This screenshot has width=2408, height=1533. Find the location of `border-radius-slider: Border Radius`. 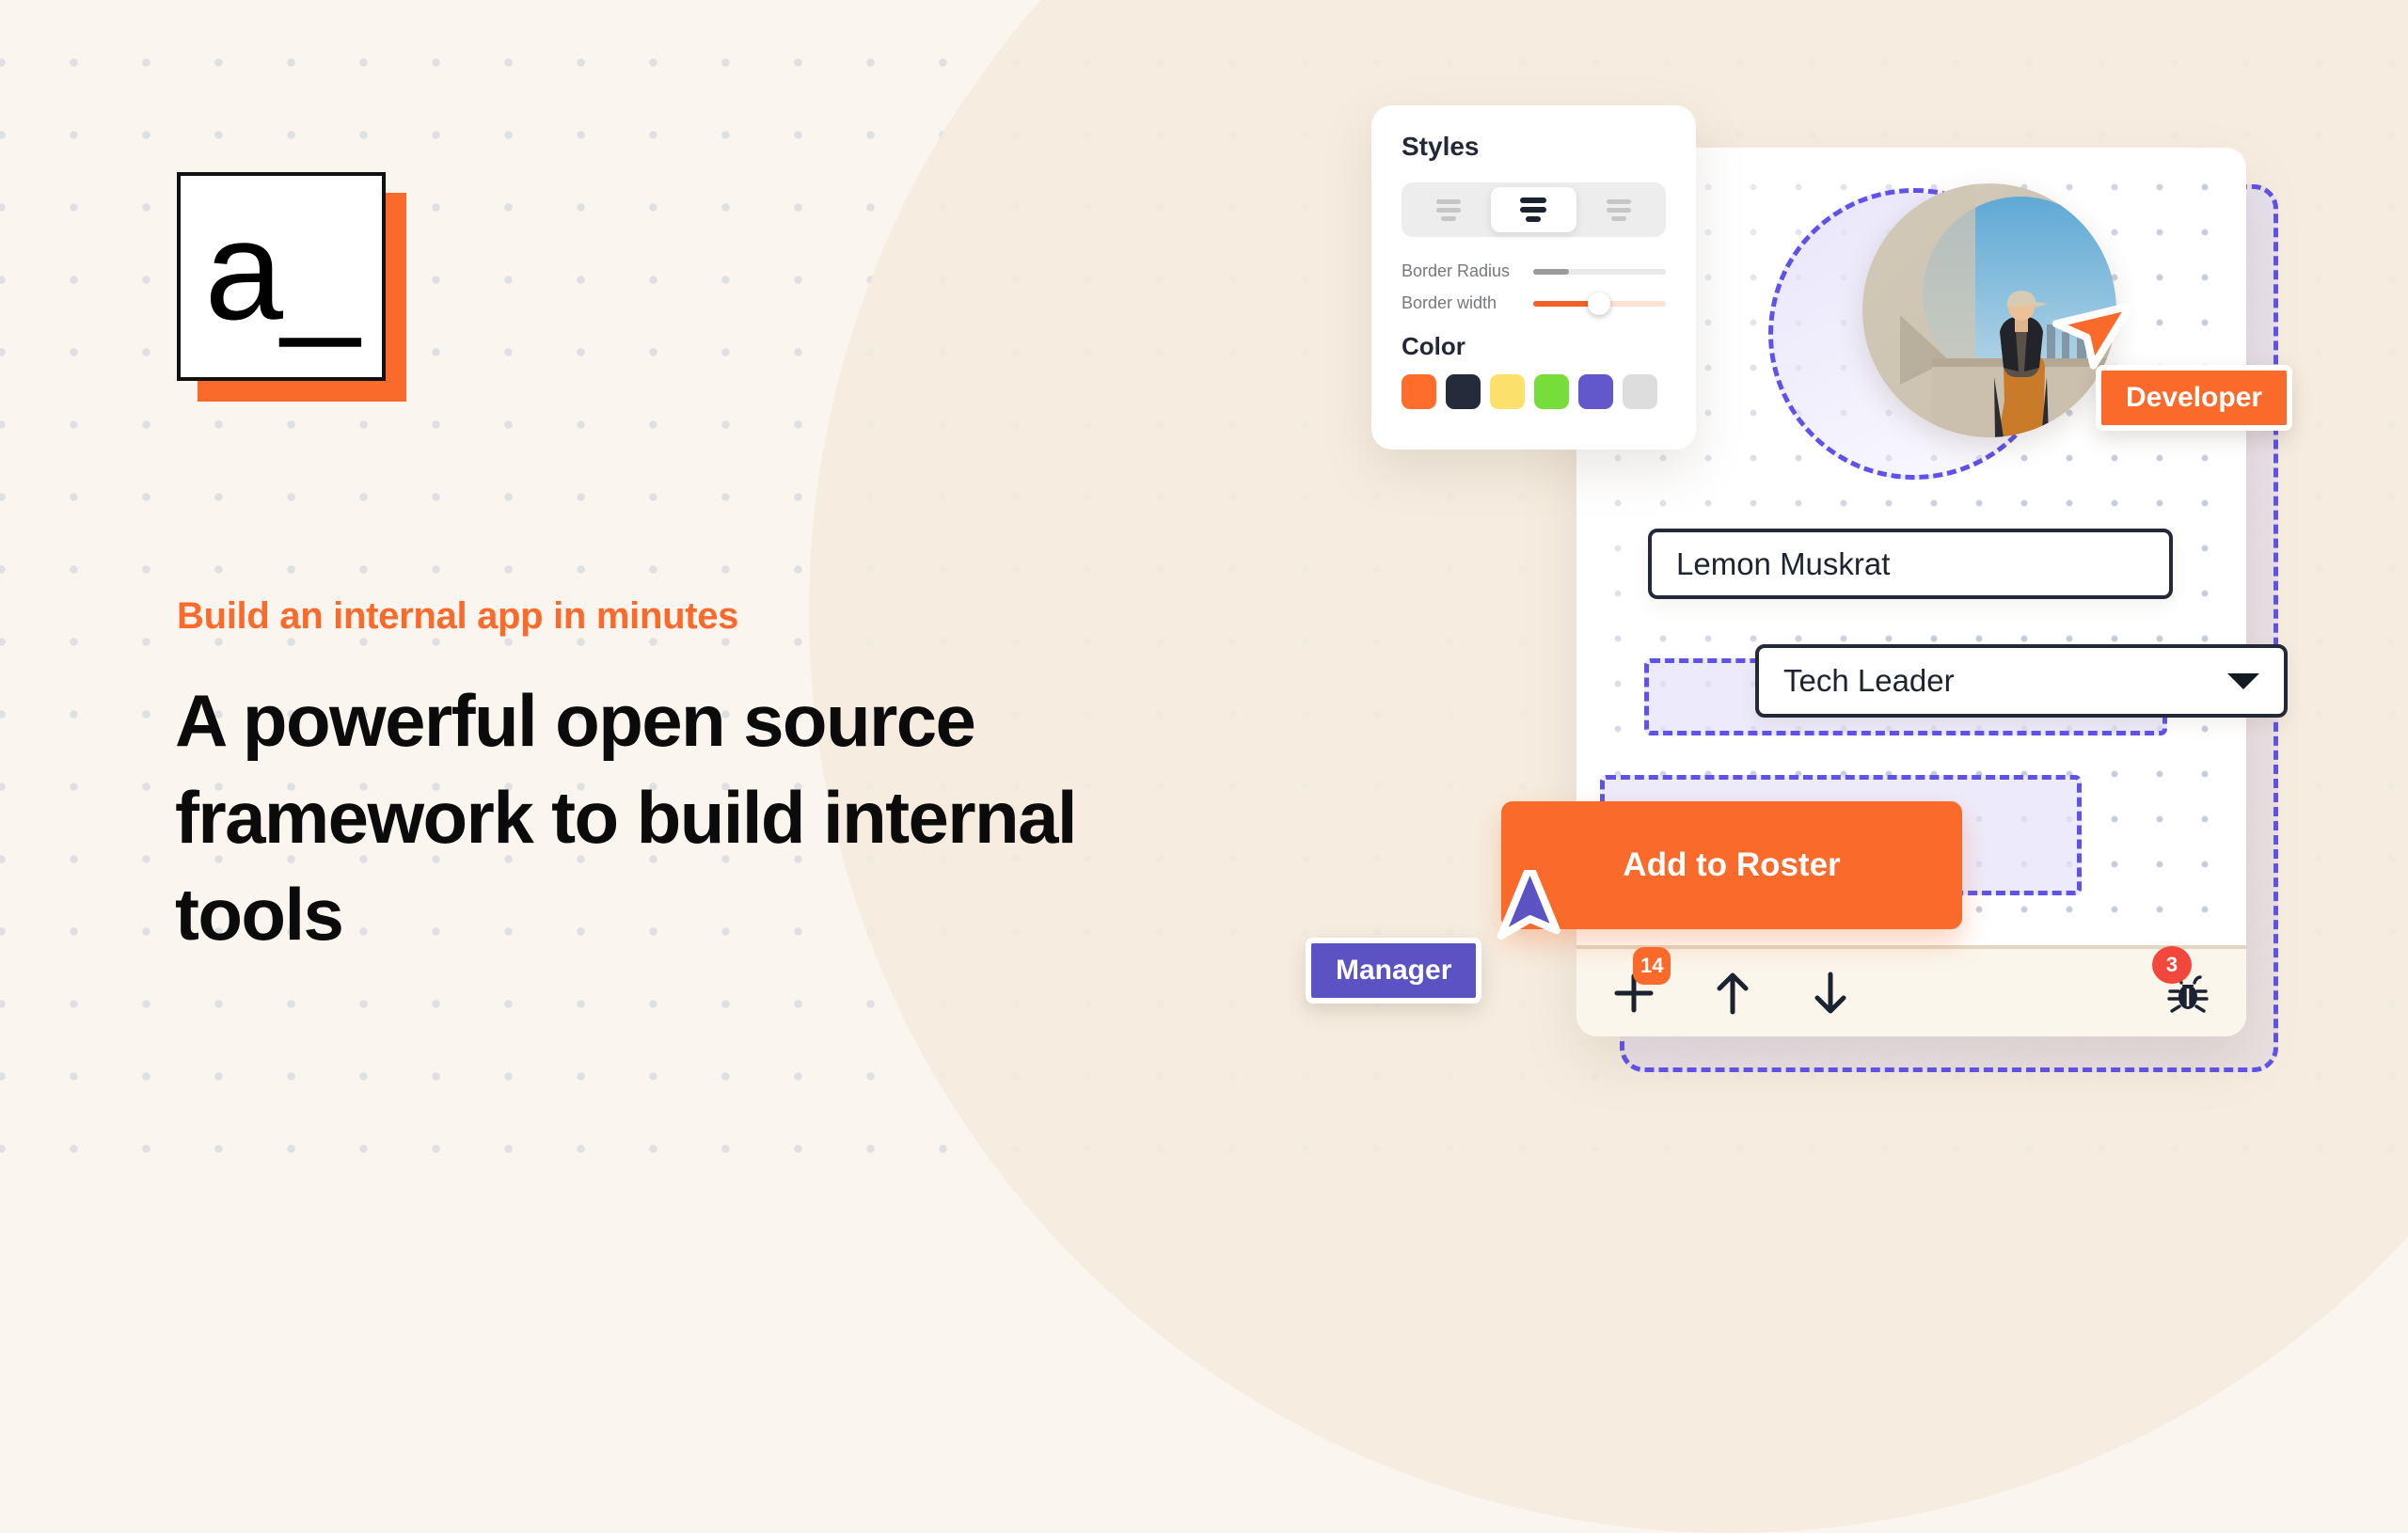

border-radius-slider: Border Radius is located at coordinates (1534, 271).